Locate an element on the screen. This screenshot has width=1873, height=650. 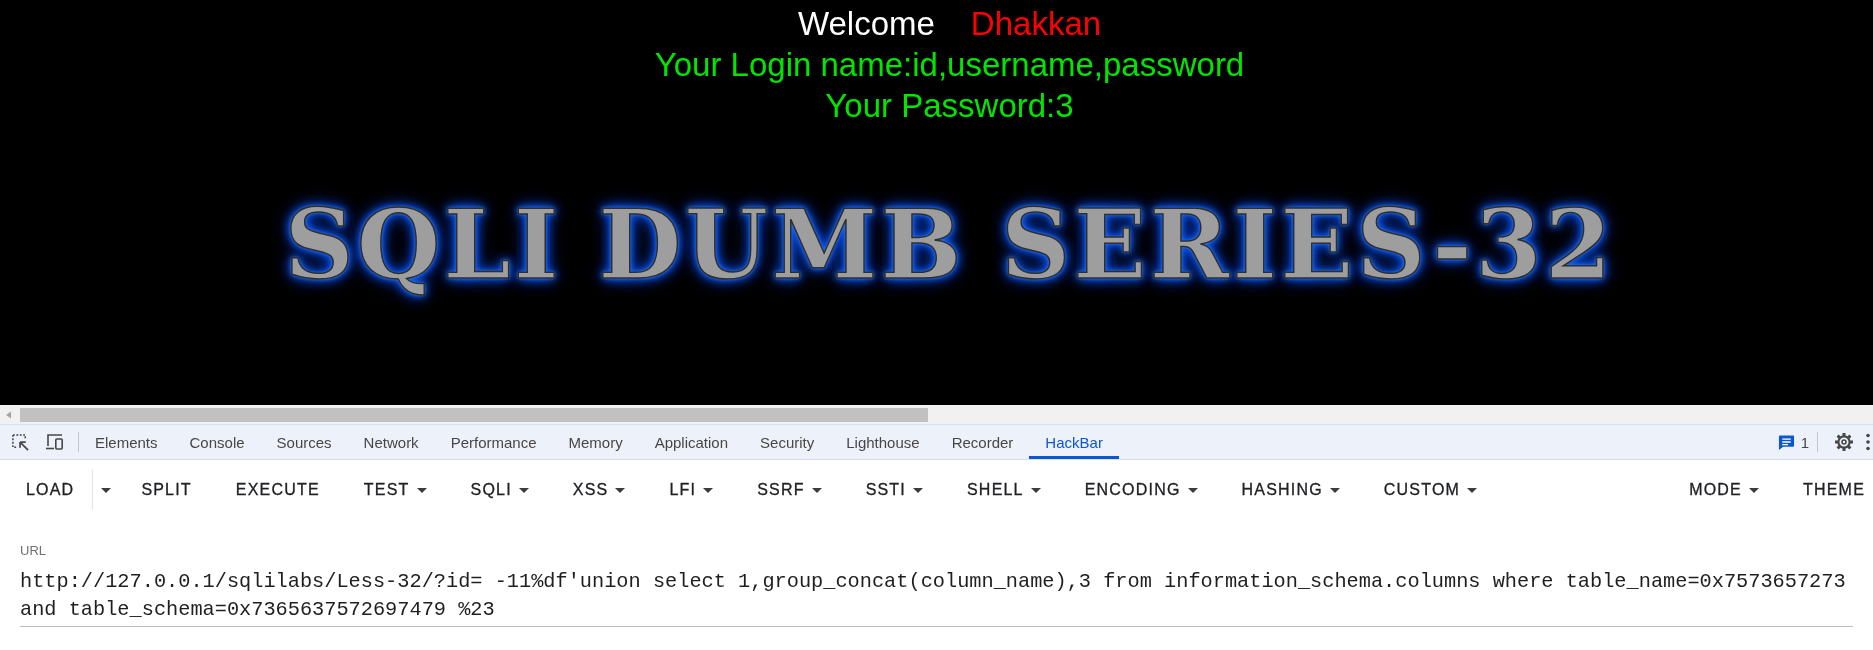
menu-button: HASHING is located at coordinates (1290, 490).